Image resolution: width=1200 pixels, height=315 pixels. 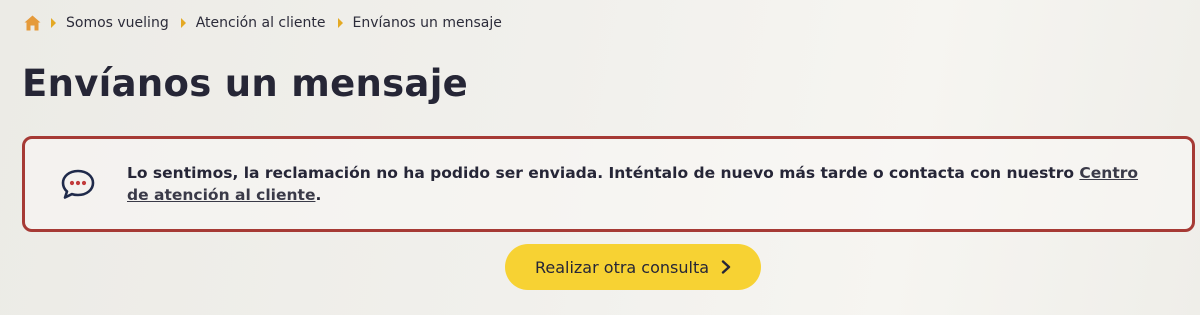 I want to click on breadcrumb-item-current: Envíanos un mensaje, so click(x=419, y=23).